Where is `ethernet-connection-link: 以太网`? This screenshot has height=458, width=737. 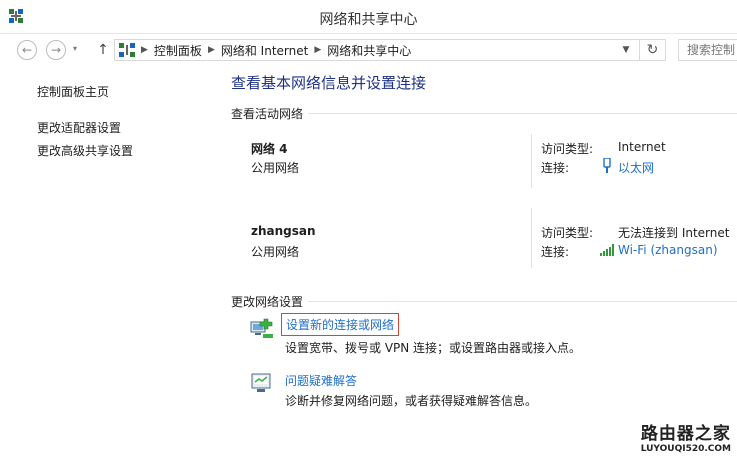 ethernet-connection-link: 以太网 is located at coordinates (636, 167).